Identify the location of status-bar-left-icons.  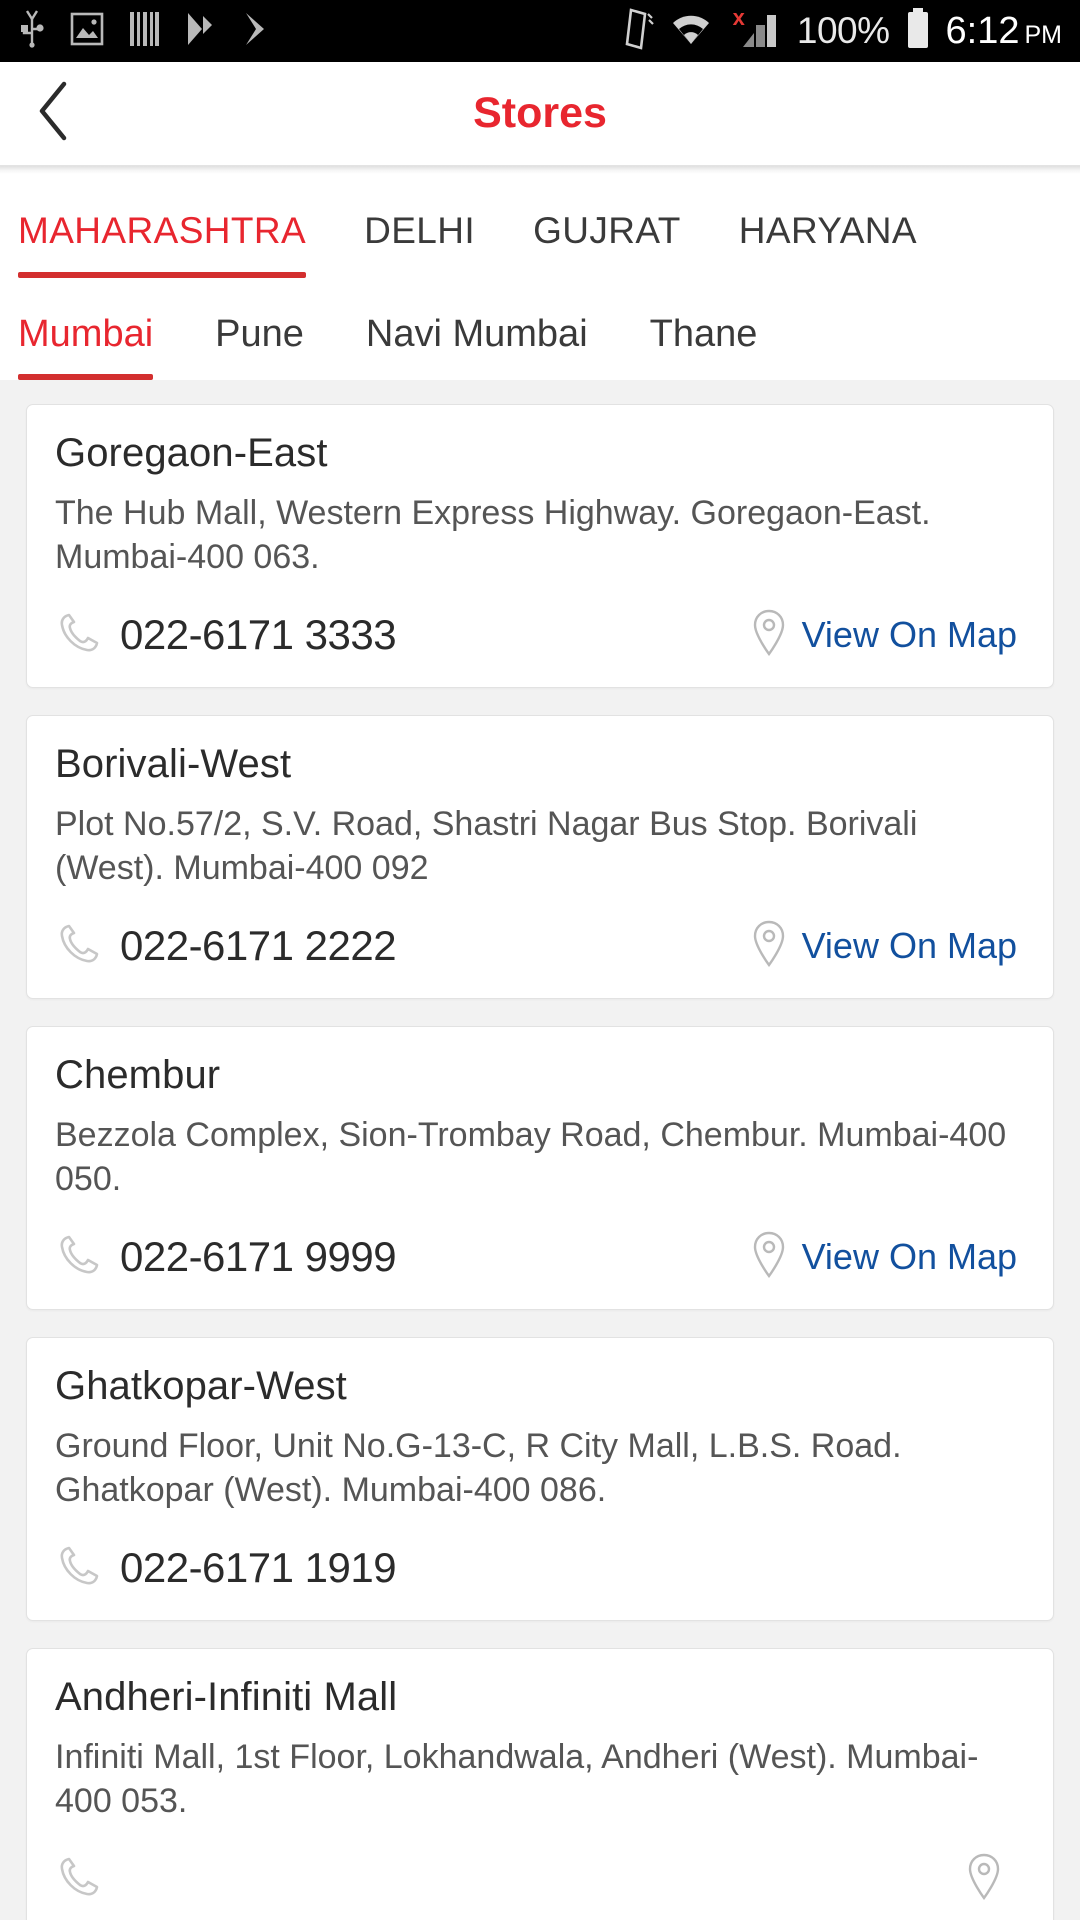
(145, 31).